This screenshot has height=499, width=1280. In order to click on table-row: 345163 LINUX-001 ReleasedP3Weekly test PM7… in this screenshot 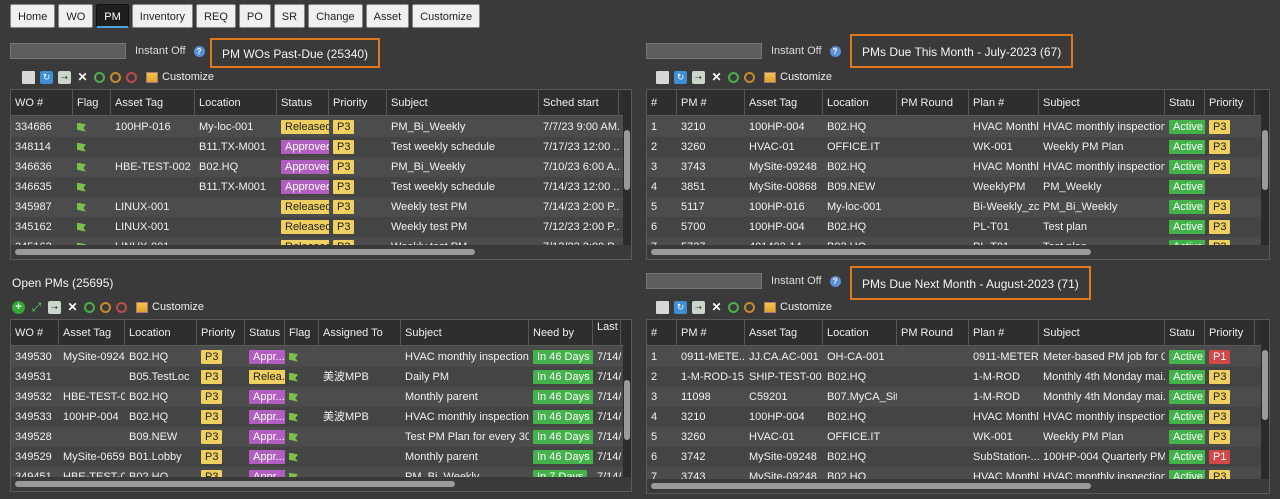, I will do `click(321, 241)`.